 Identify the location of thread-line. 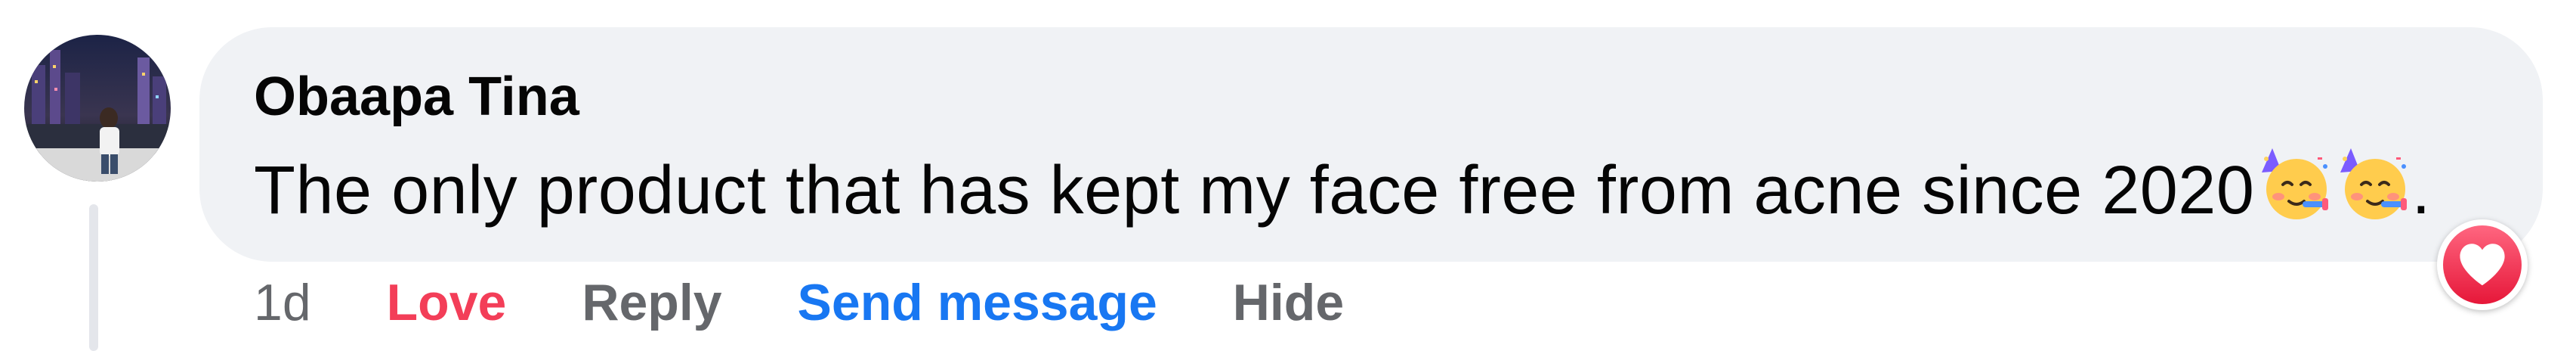
(93, 277).